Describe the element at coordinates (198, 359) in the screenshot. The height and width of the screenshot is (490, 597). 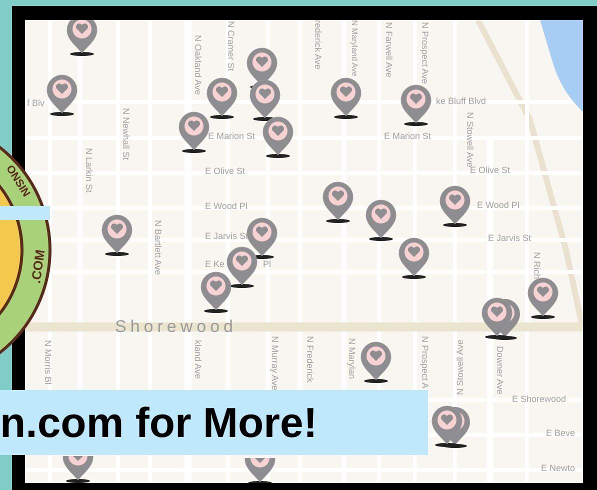
I see `street-label: kland Ave` at that location.